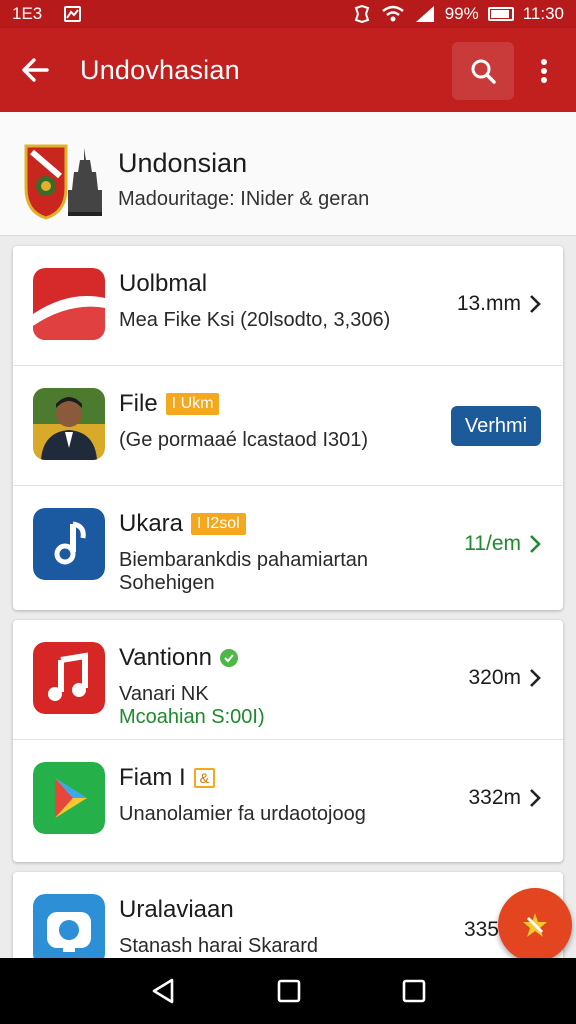 The image size is (576, 1024). I want to click on publisher-title: Undonsian, so click(183, 163).